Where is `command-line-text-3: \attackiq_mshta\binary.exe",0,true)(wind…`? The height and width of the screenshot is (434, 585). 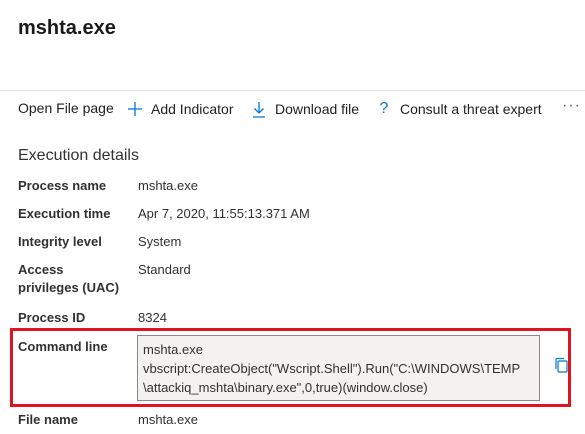 command-line-text-3: \attackiq_mshta\binary.exe",0,true)(wind… is located at coordinates (285, 387).